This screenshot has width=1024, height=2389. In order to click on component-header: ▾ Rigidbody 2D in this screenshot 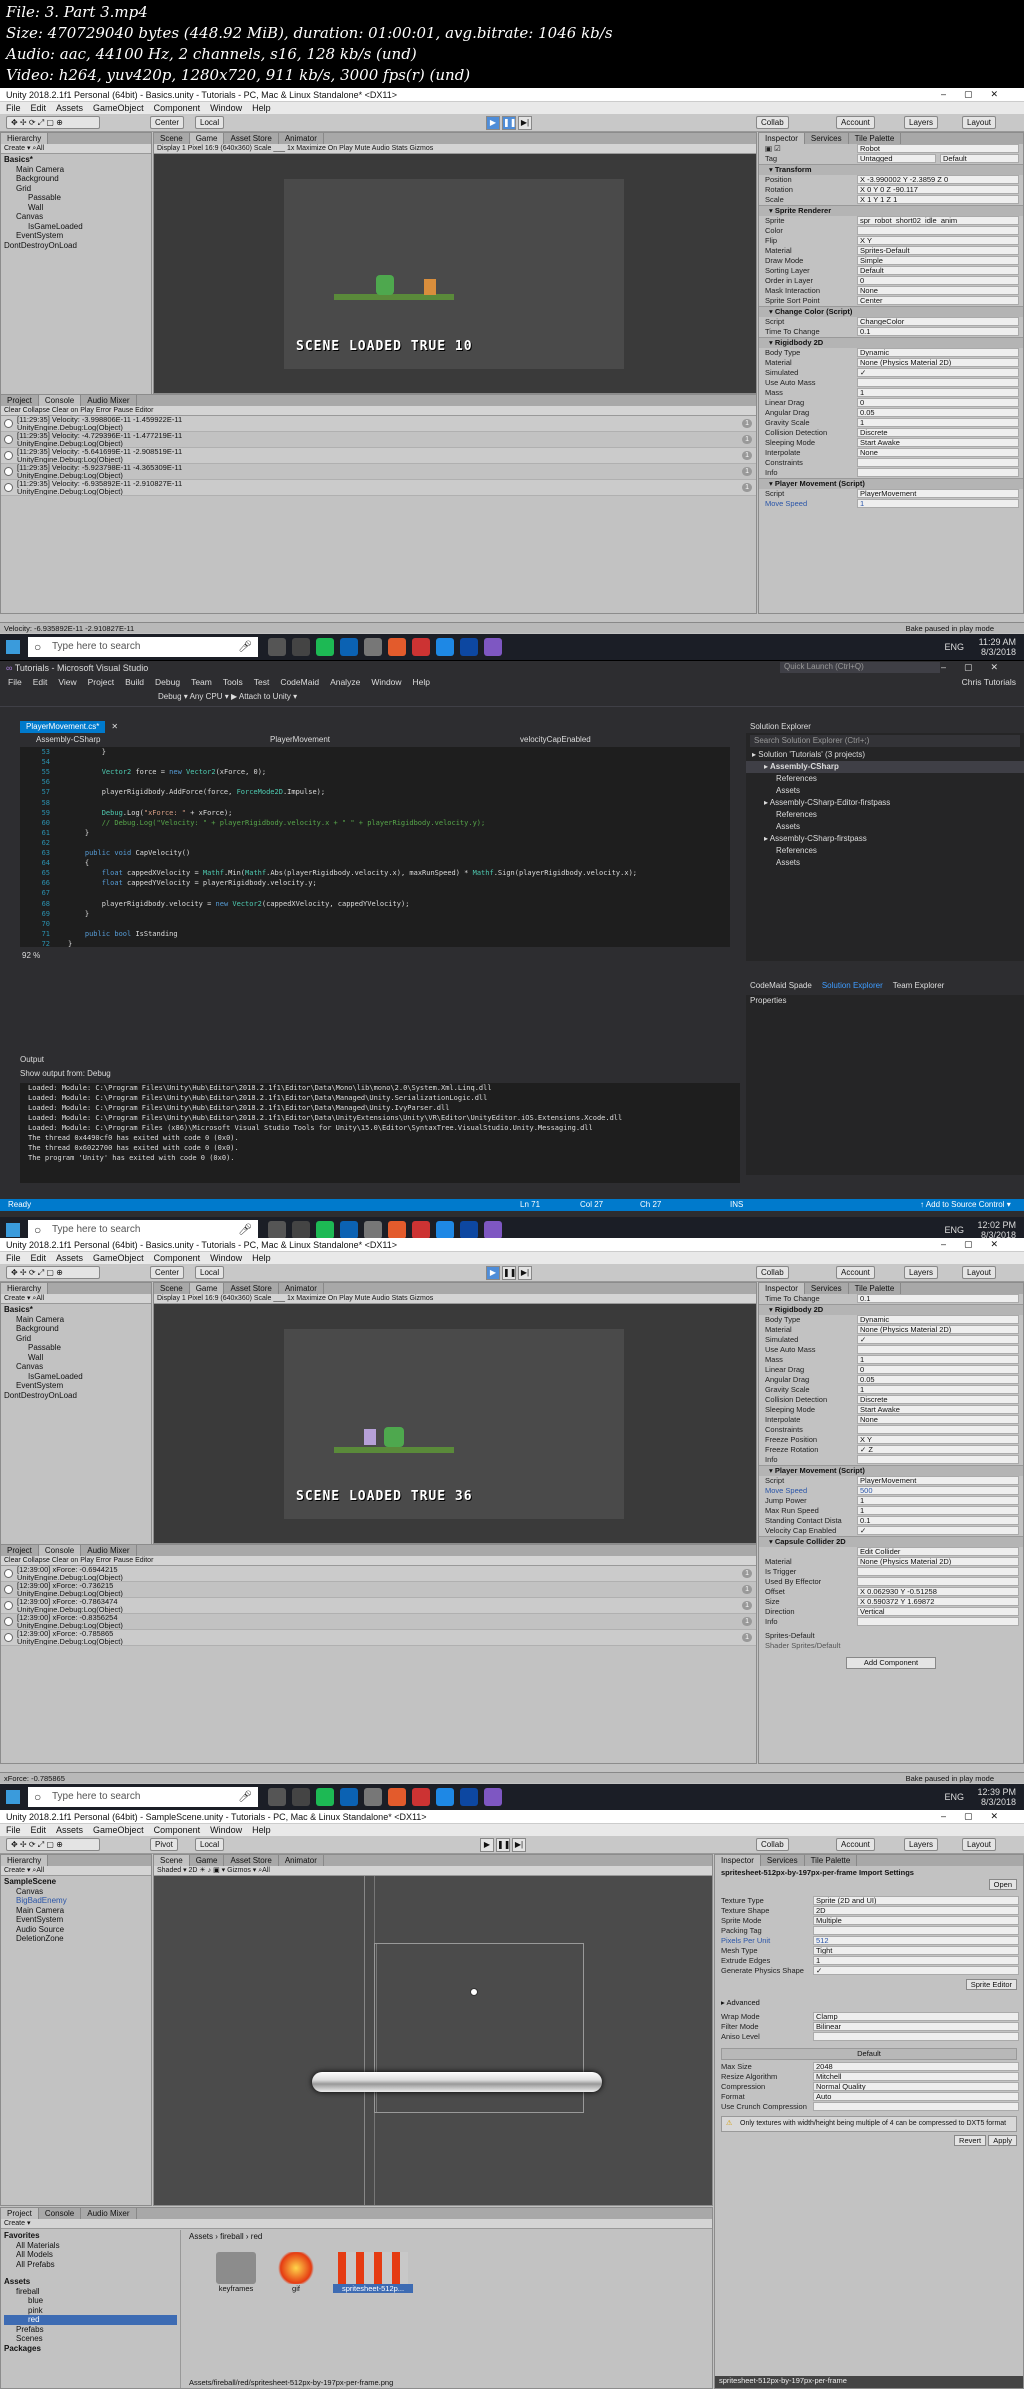, I will do `click(891, 342)`.